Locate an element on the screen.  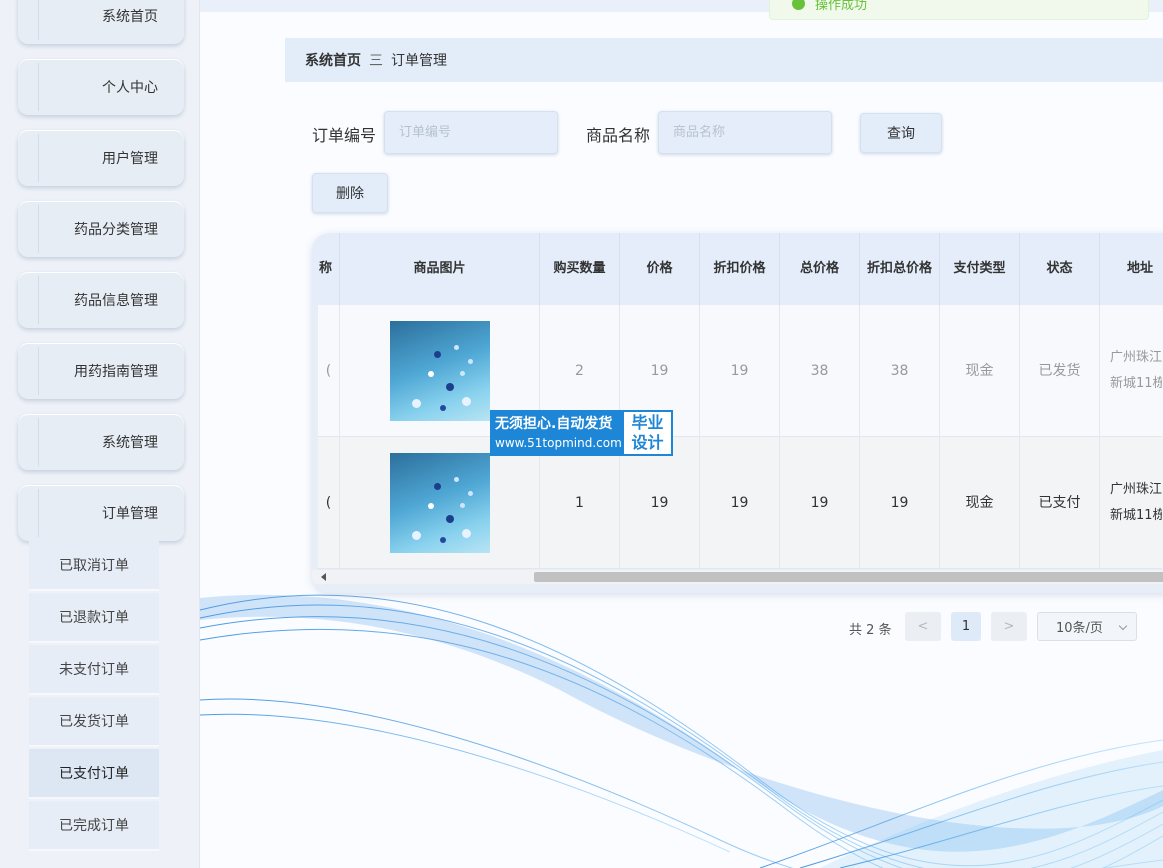
submenu-label: 已完成订单 is located at coordinates (94, 826).